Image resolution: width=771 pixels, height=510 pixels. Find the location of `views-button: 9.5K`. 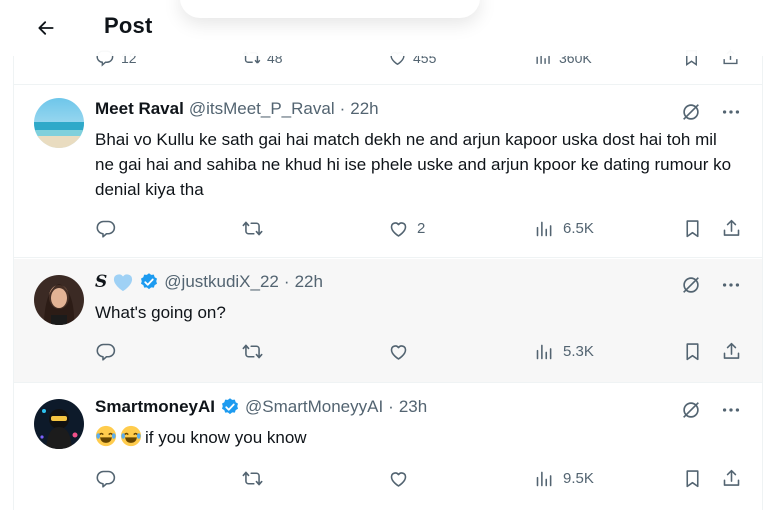

views-button: 9.5K is located at coordinates (564, 478).